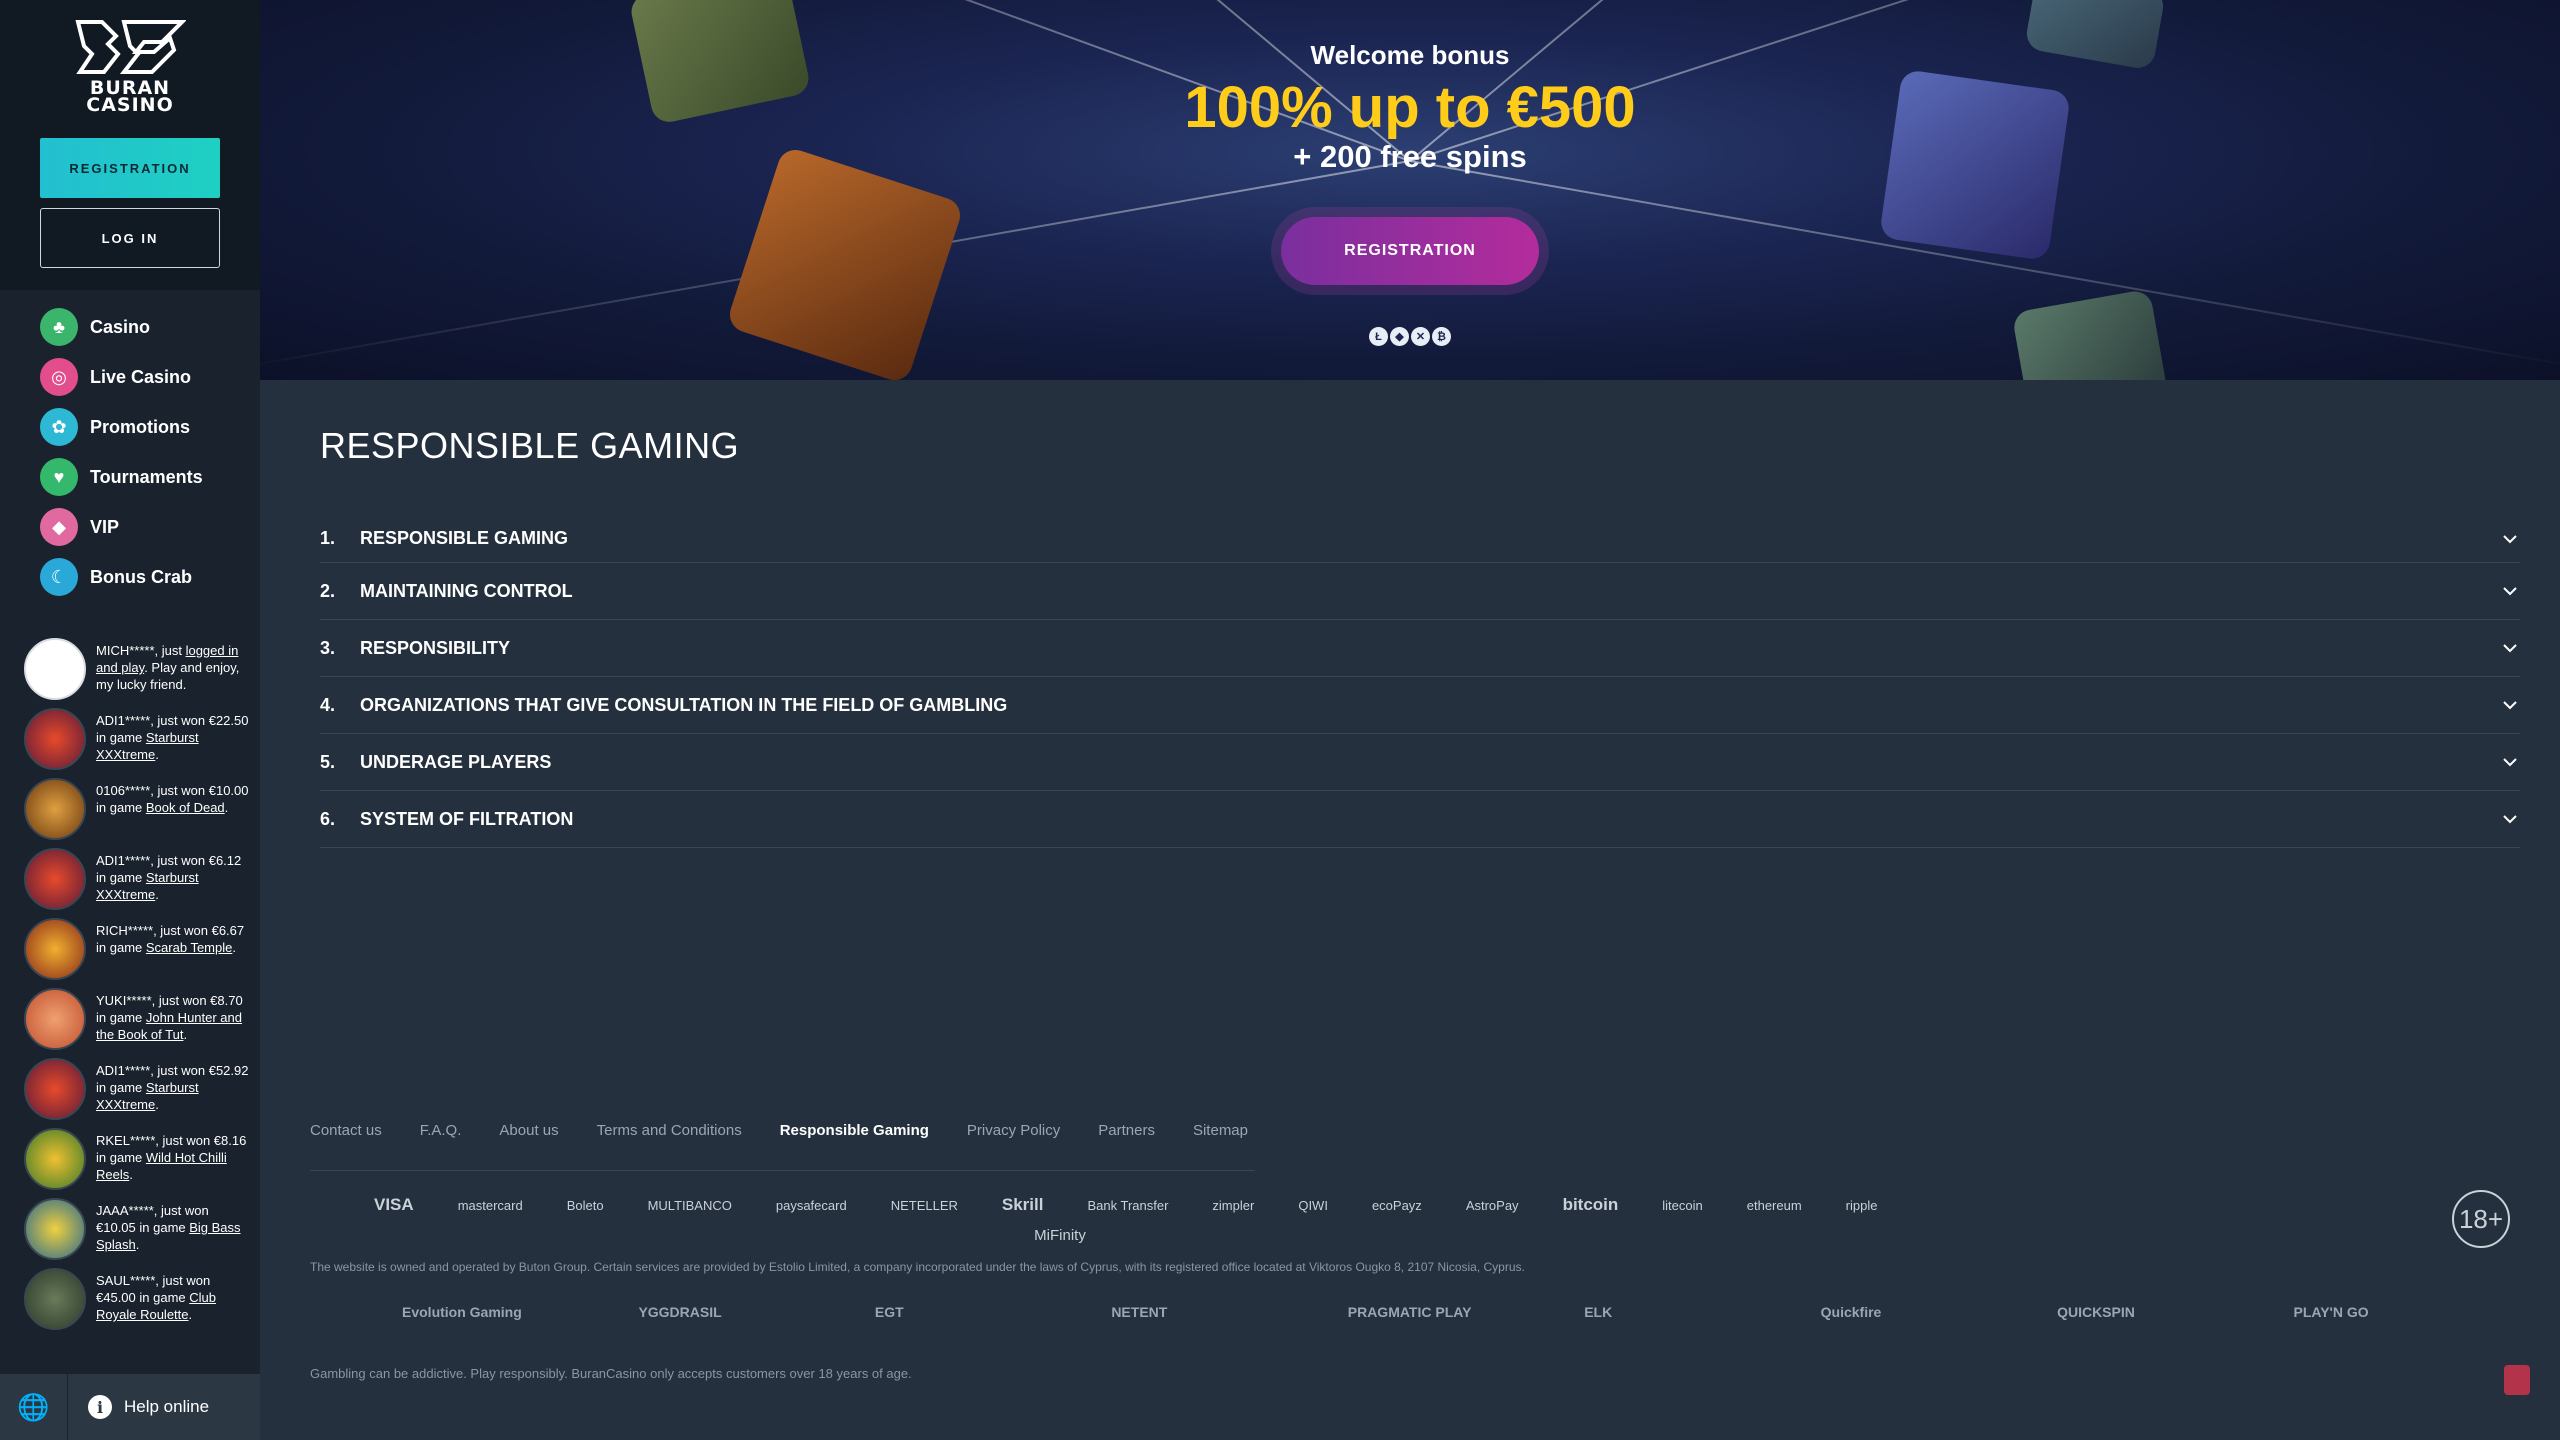  What do you see at coordinates (1220, 1130) in the screenshot?
I see `footer-link-sitemap: Sitemap` at bounding box center [1220, 1130].